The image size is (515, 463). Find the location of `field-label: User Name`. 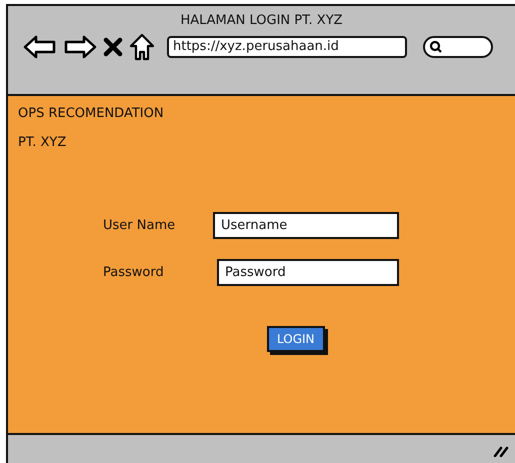

field-label: User Name is located at coordinates (139, 225).